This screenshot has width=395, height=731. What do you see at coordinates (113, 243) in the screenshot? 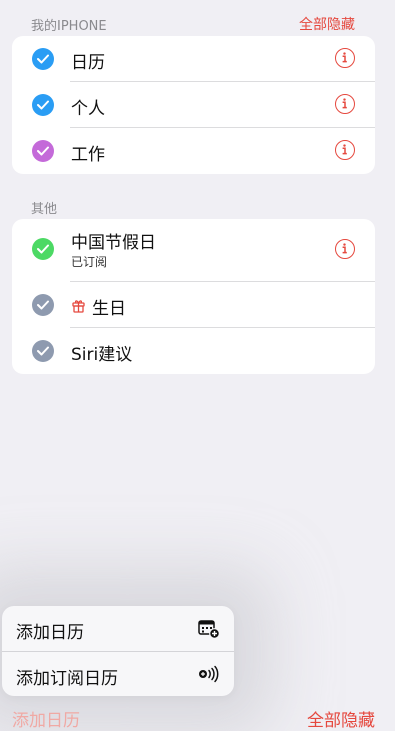
I see `calendar-label: 中国节假日` at bounding box center [113, 243].